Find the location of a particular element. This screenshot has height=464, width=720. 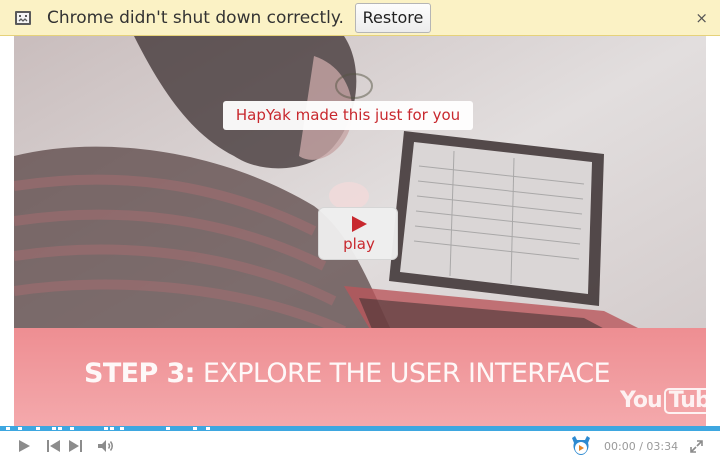

previous-icon is located at coordinates (54, 446).